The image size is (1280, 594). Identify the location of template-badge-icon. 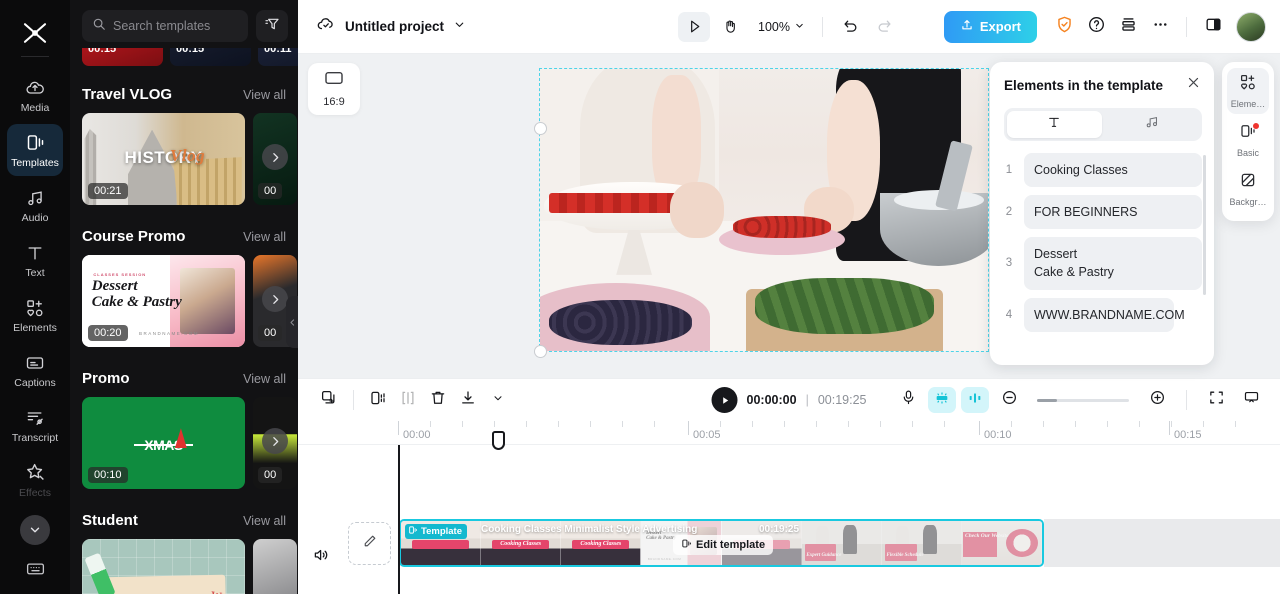
(413, 531).